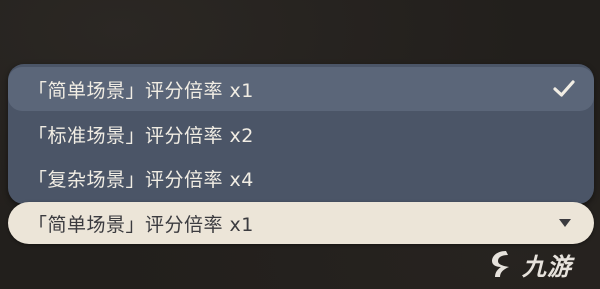 The width and height of the screenshot is (600, 289). I want to click on difficulty-select: 「简单场景」评分倍率 x1, so click(301, 223).